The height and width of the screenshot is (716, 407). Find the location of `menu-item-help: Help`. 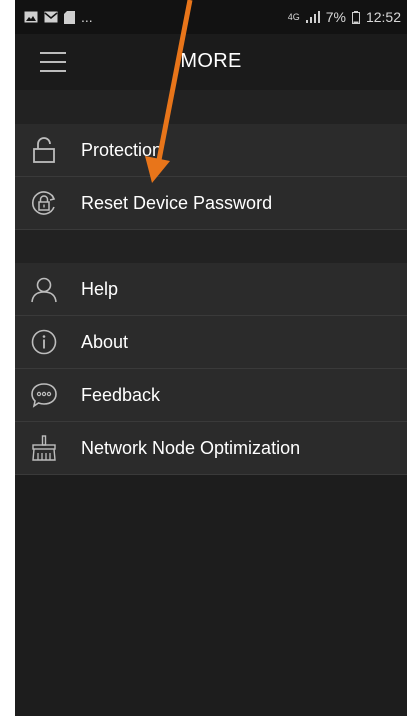

menu-item-help: Help is located at coordinates (211, 289).